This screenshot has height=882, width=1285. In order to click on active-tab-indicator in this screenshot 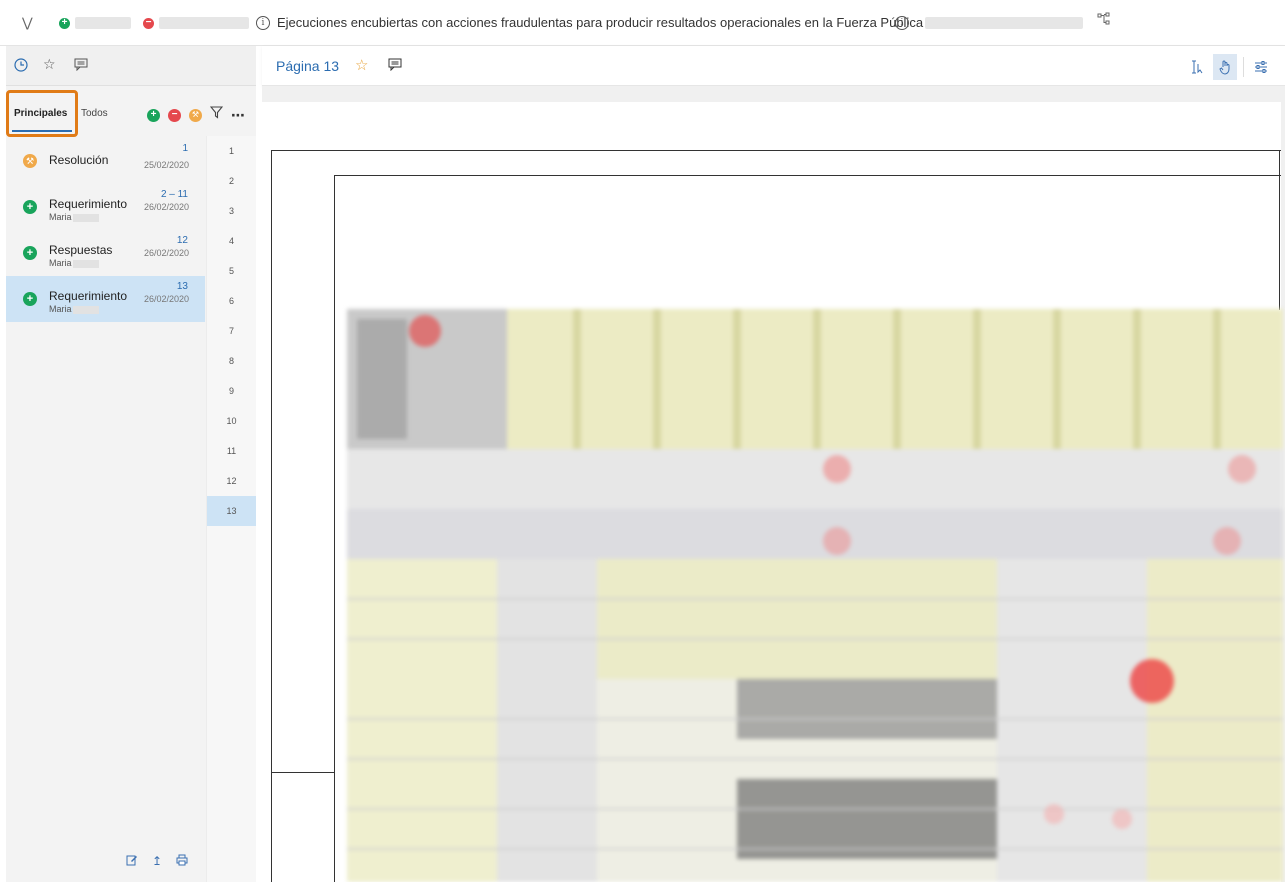, I will do `click(42, 131)`.